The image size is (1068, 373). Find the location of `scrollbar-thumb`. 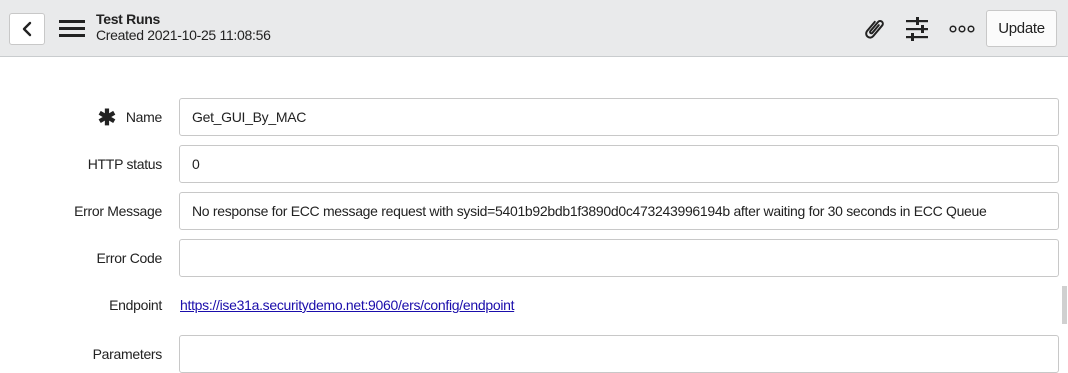

scrollbar-thumb is located at coordinates (1064, 305).